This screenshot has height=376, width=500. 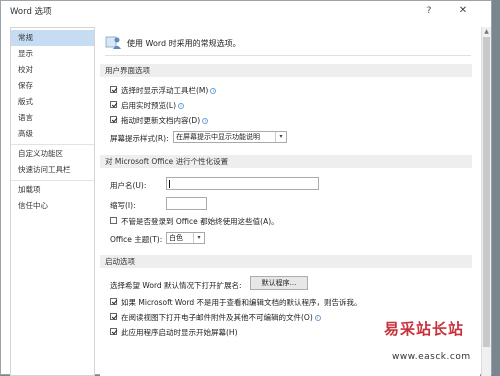 I want to click on live-preview-checkbox, so click(x=113, y=104).